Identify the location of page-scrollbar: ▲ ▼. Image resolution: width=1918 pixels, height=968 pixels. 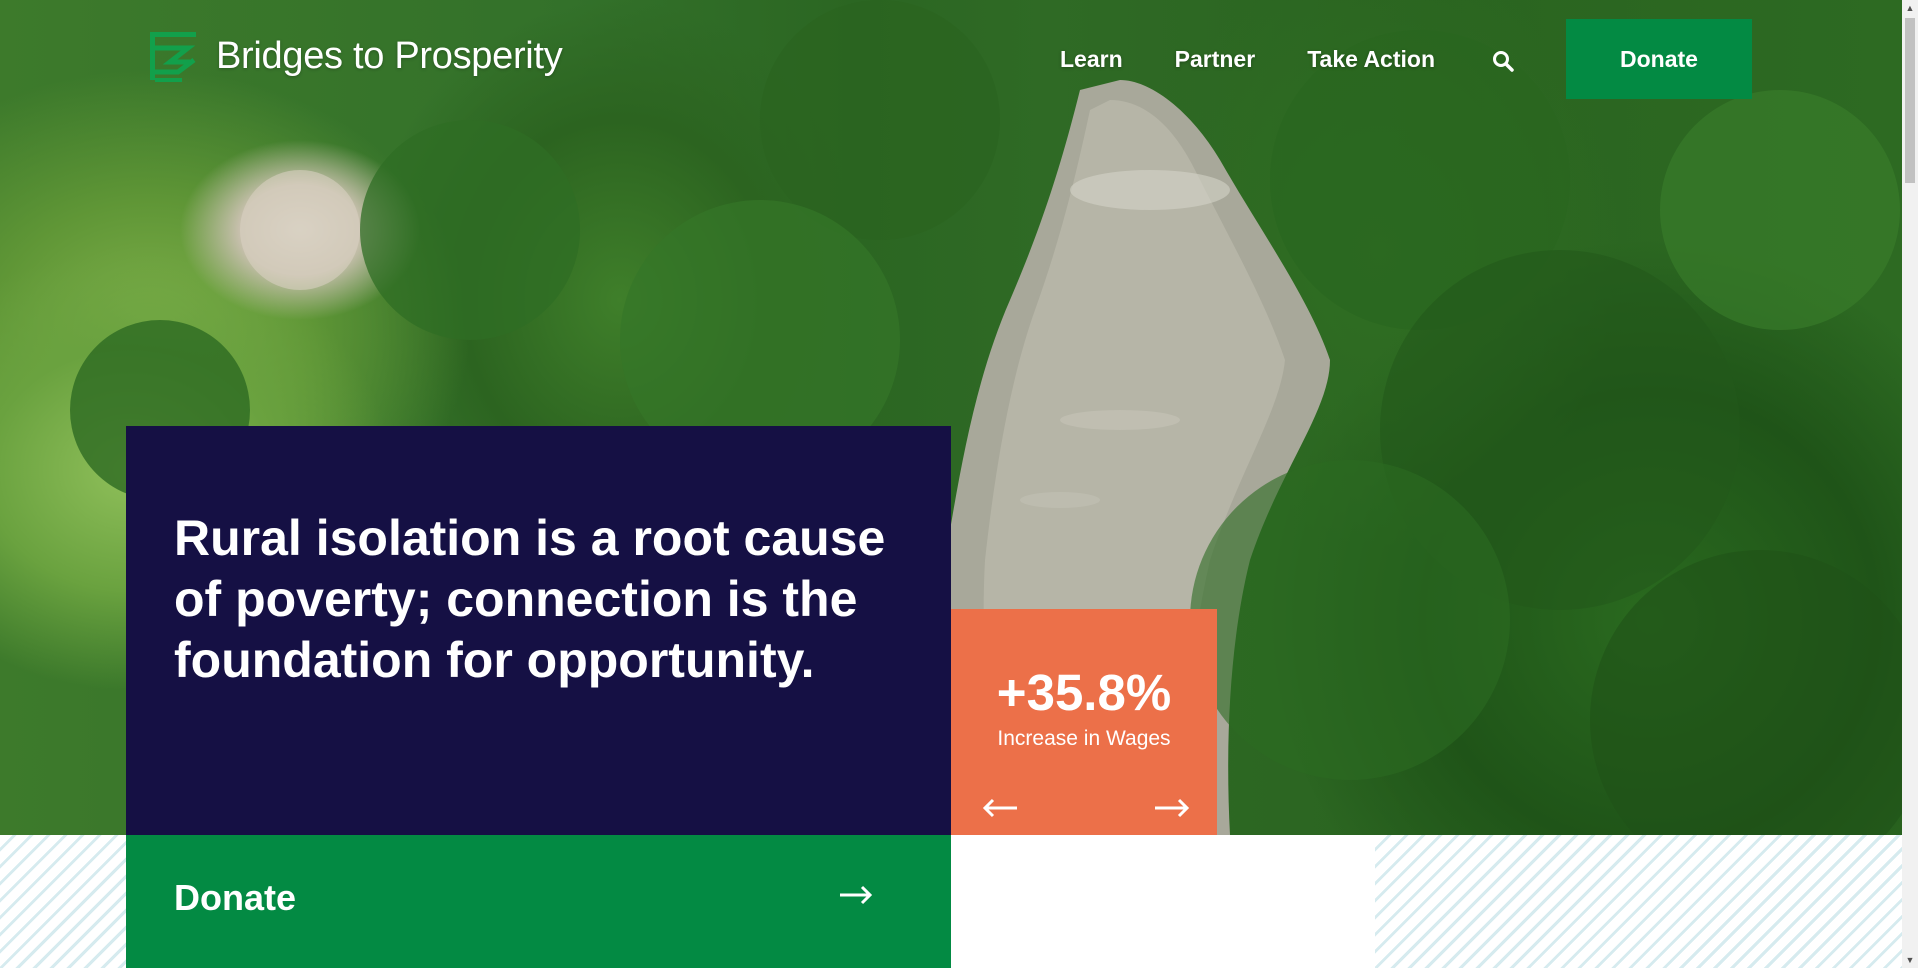
(1910, 484).